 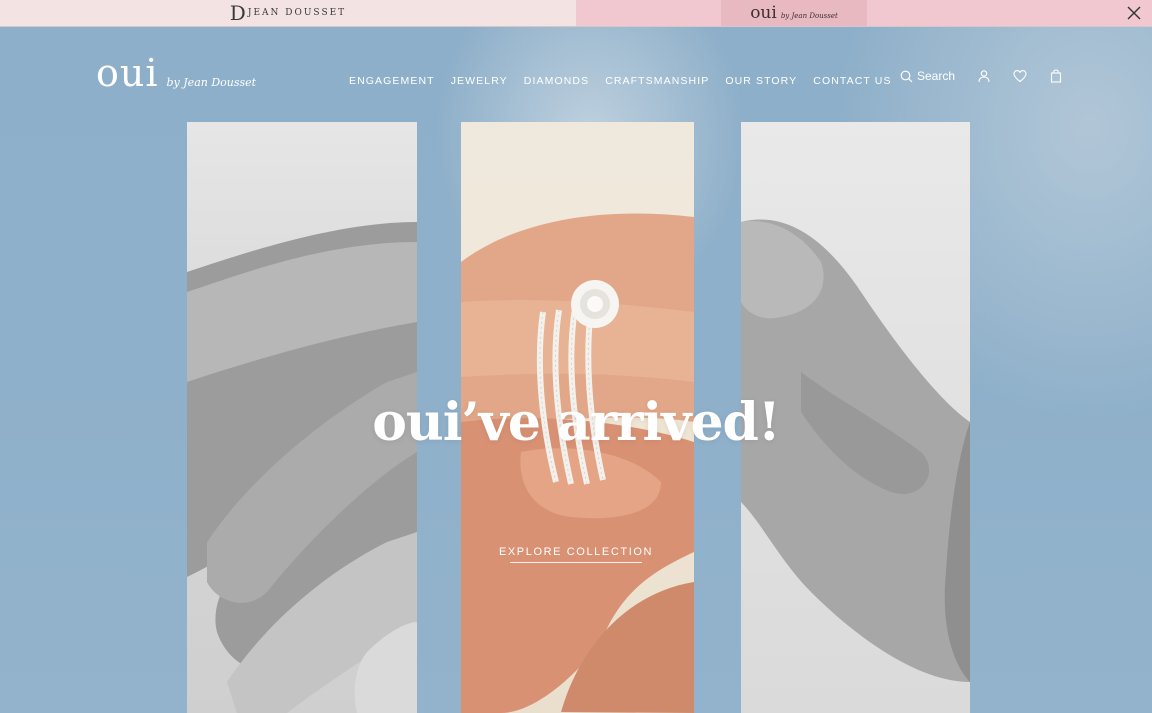 What do you see at coordinates (576, 552) in the screenshot?
I see `explore-collection-link: EXPLORE COLLECTION` at bounding box center [576, 552].